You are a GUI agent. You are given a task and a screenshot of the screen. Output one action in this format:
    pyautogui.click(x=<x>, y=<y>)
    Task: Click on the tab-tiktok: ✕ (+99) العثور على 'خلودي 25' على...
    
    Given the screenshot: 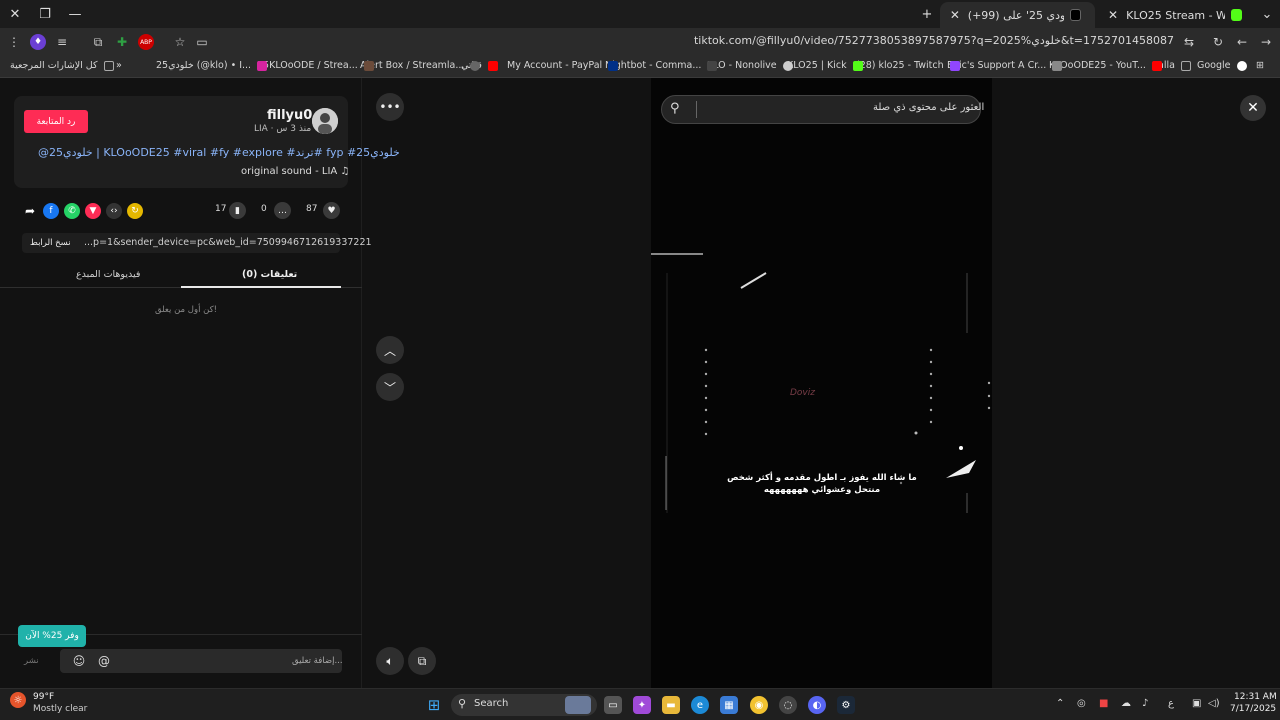 What is the action you would take?
    pyautogui.click(x=1017, y=15)
    